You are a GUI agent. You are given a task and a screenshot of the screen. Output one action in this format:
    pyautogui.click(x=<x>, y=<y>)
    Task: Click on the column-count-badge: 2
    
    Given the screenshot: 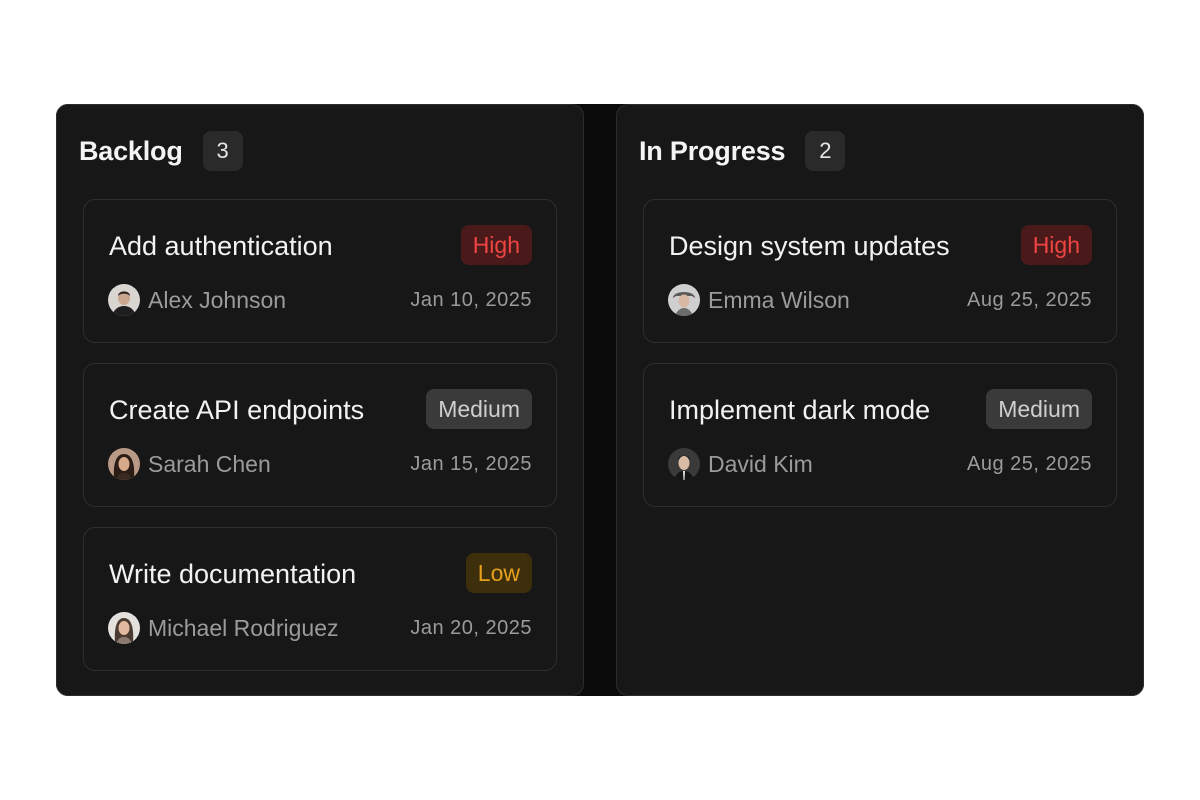 What is the action you would take?
    pyautogui.click(x=825, y=151)
    